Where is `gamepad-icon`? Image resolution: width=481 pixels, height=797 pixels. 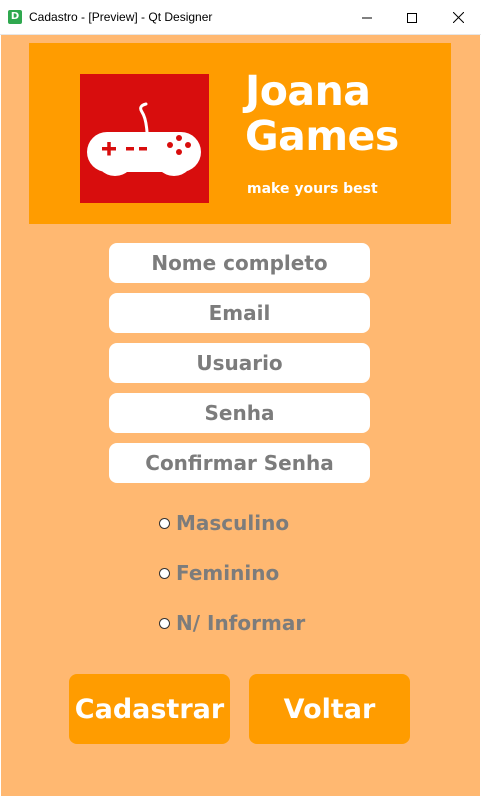
gamepad-icon is located at coordinates (144, 139).